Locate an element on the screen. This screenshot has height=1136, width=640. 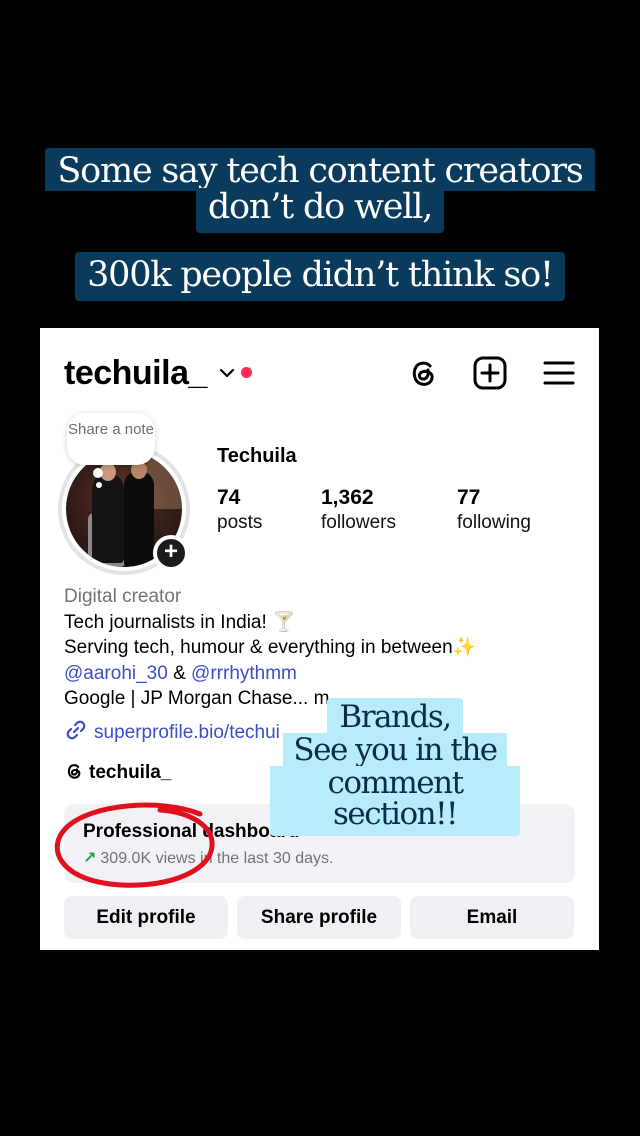
threads-icon is located at coordinates (423, 373).